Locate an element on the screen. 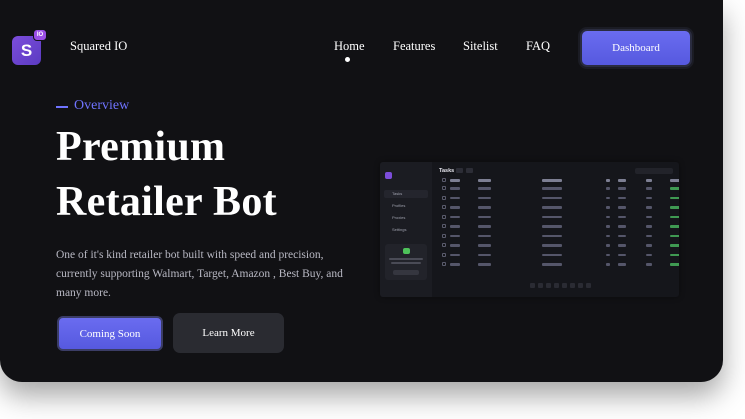  dashboard-button: Dashboard is located at coordinates (636, 48).